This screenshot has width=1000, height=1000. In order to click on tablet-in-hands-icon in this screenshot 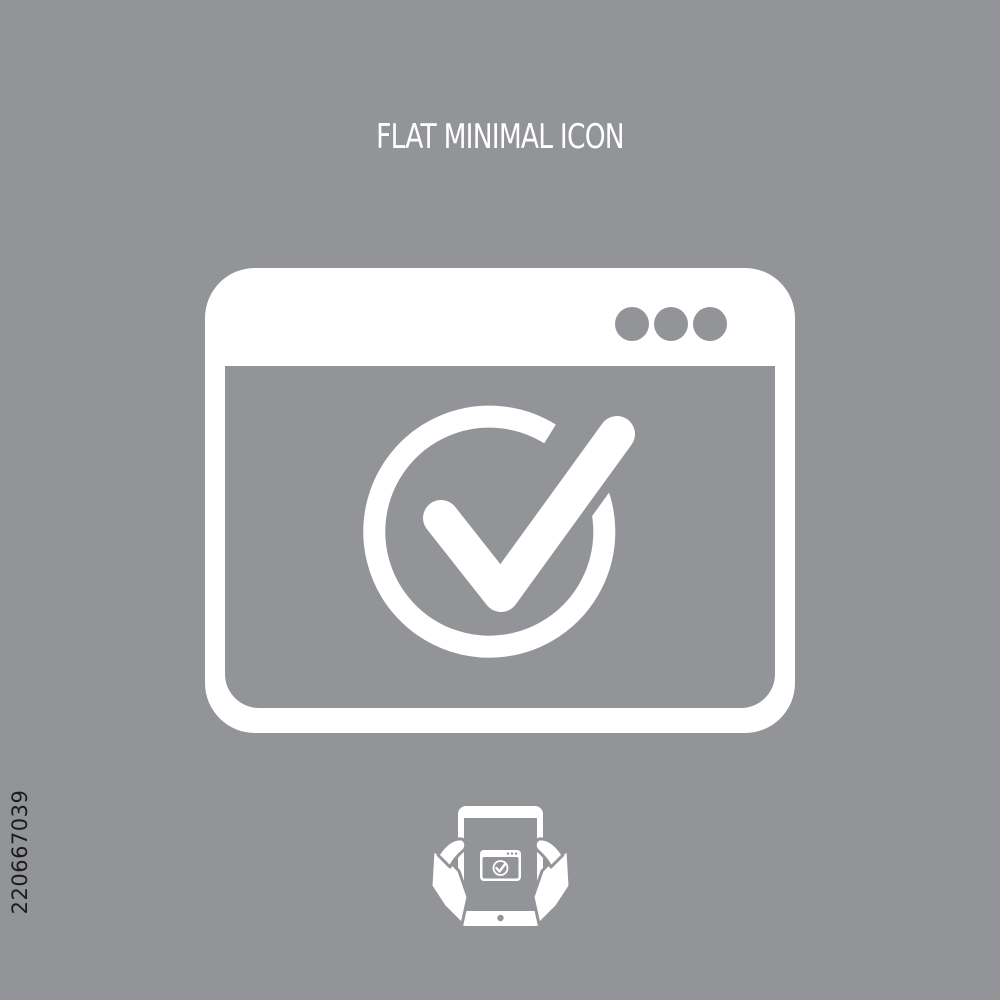, I will do `click(500, 866)`.